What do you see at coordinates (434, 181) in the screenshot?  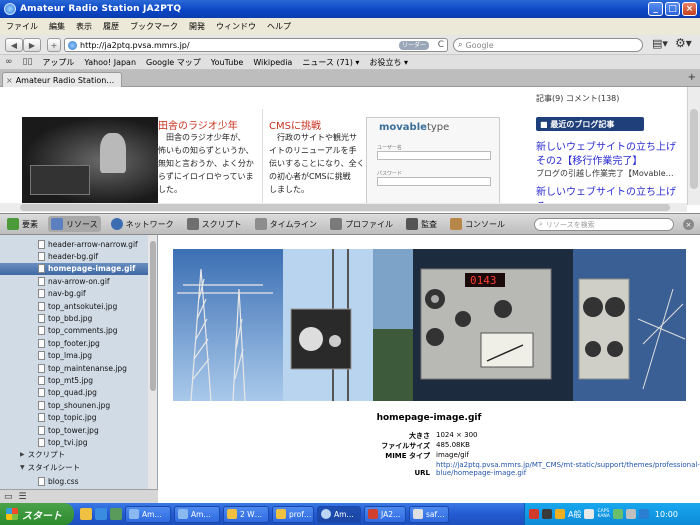 I see `mt-password-field` at bounding box center [434, 181].